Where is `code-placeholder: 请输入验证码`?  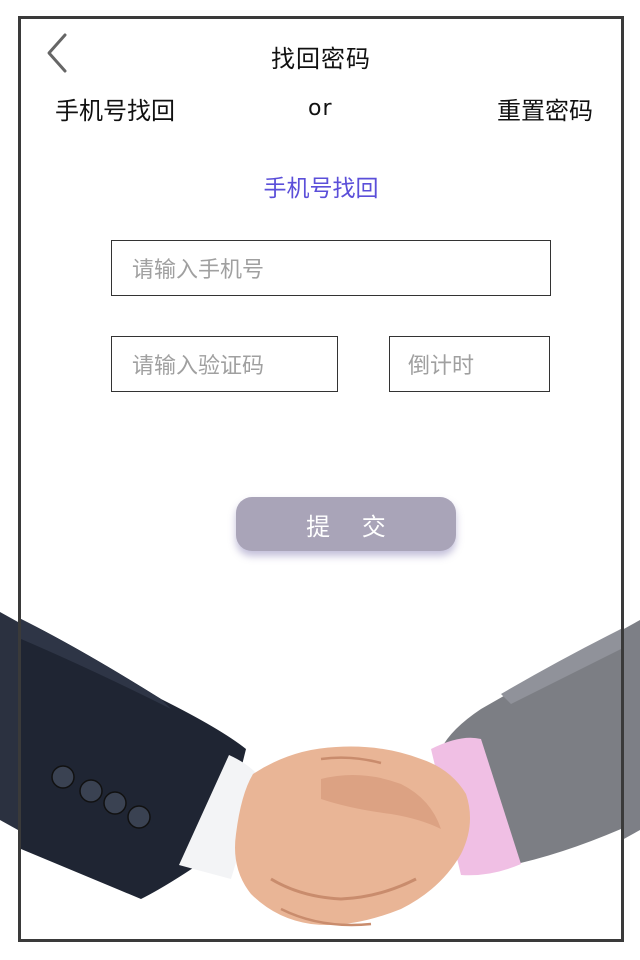 code-placeholder: 请输入验证码 is located at coordinates (198, 366).